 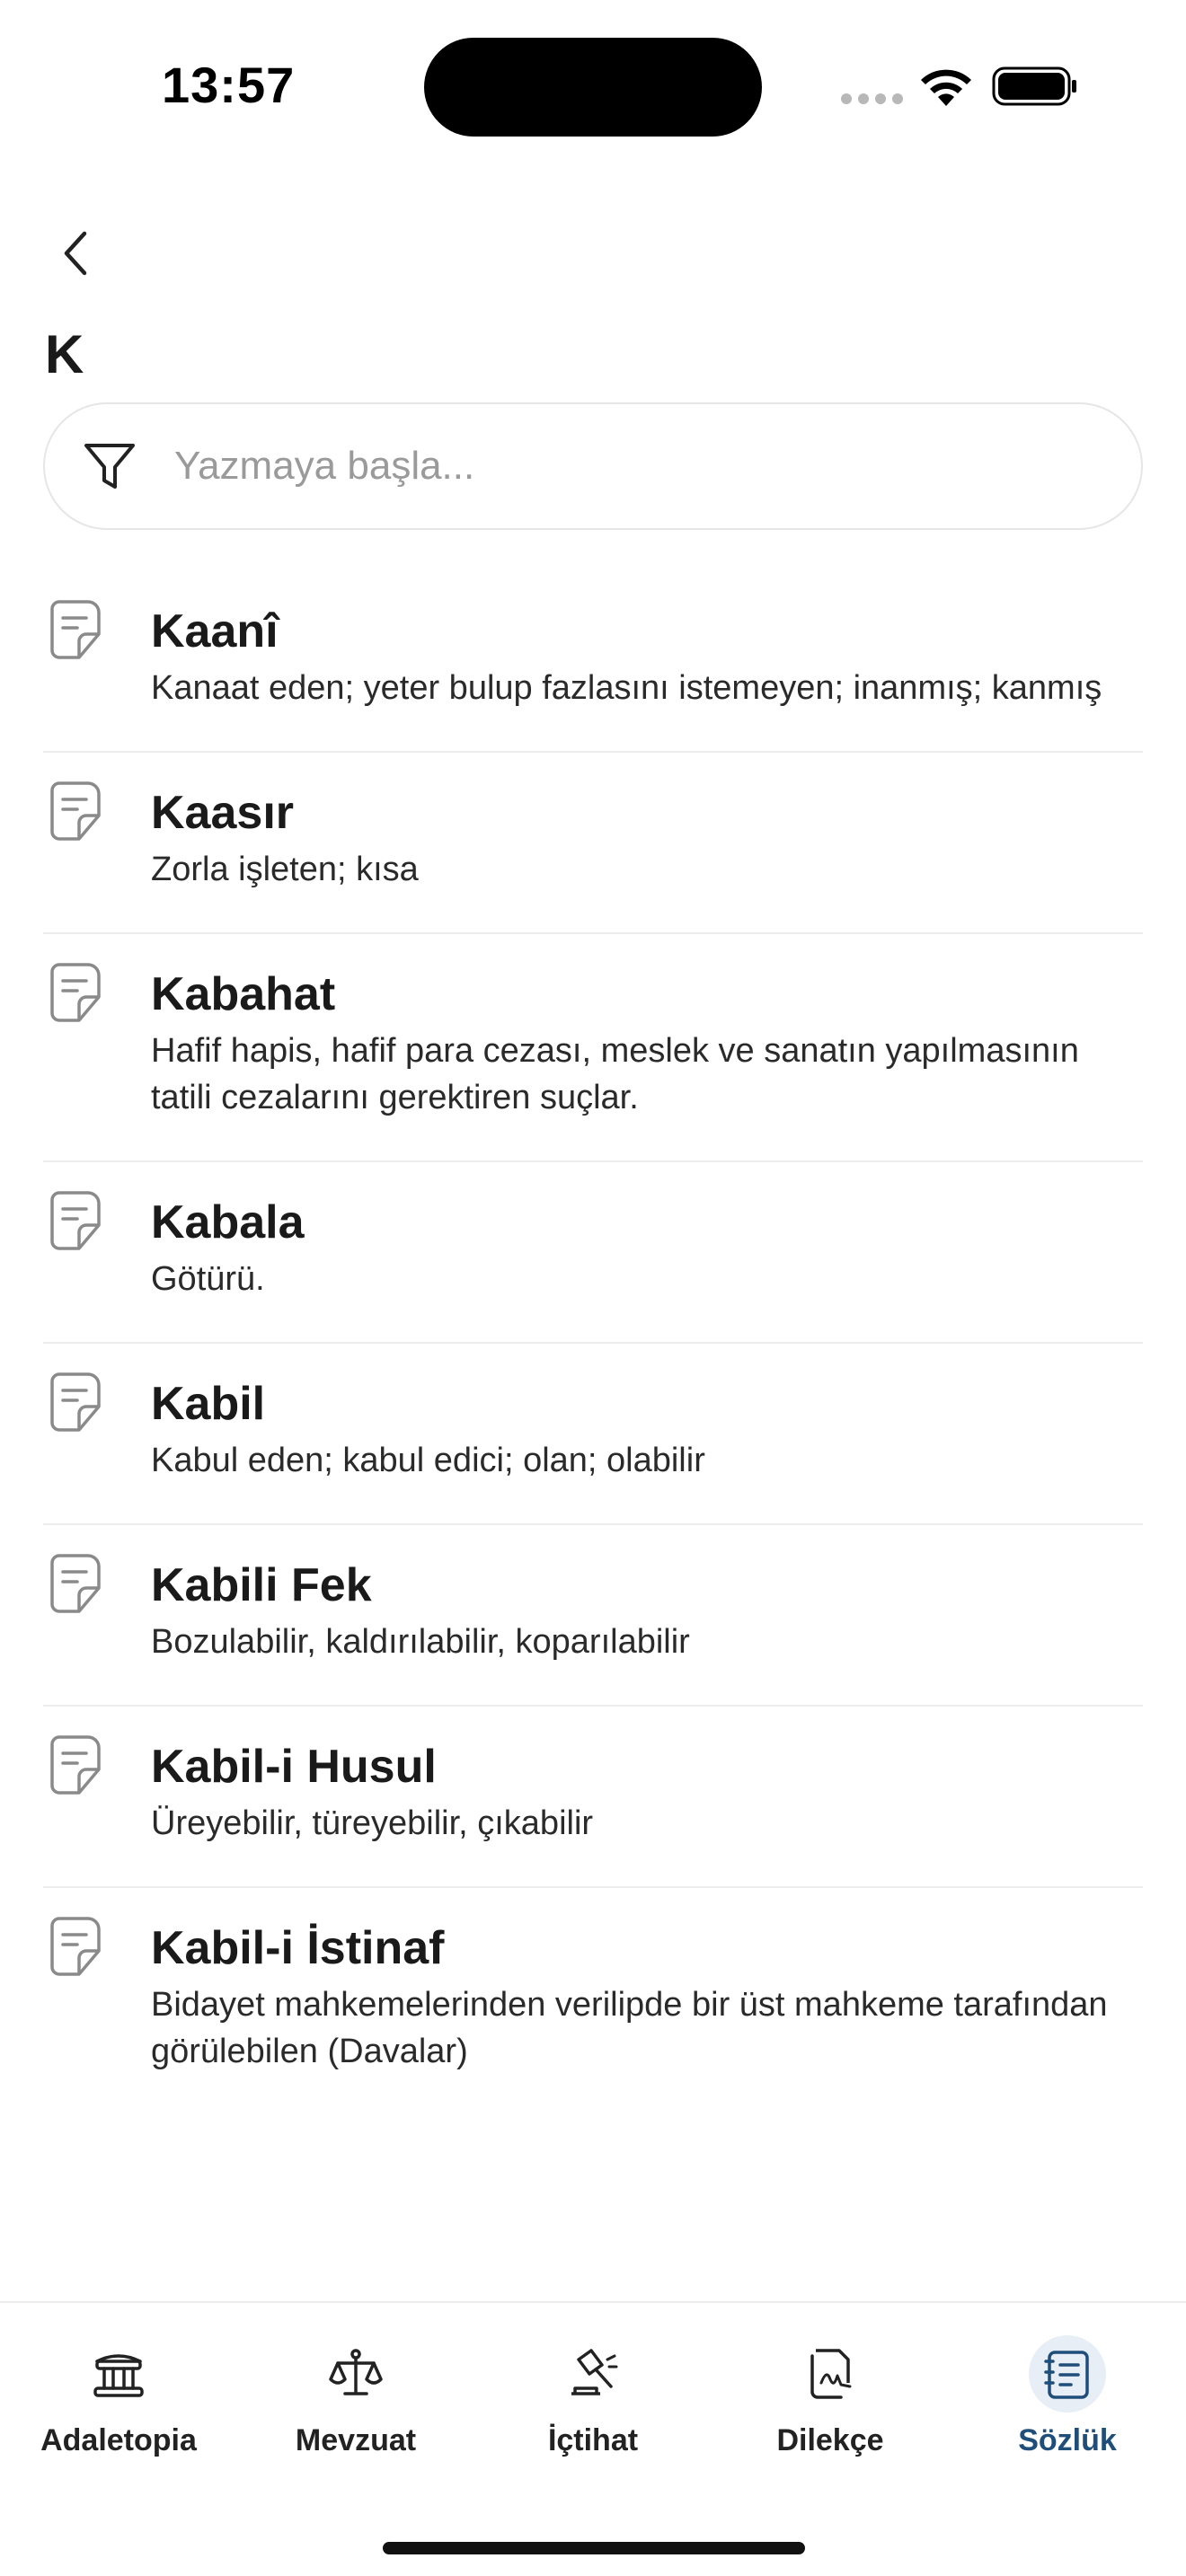 I want to click on chevron-left-icon, so click(x=75, y=253).